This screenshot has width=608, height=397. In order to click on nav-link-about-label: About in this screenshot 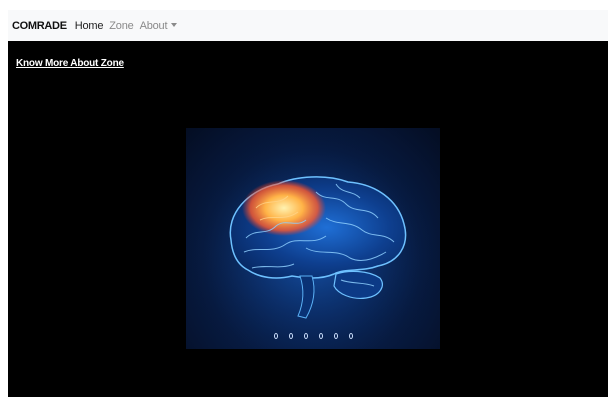, I will do `click(153, 25)`.